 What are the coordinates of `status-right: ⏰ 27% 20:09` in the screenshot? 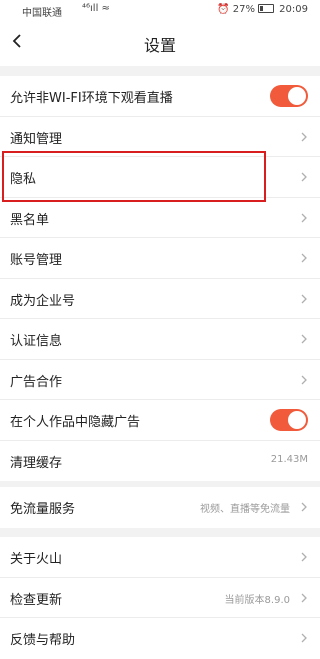 It's located at (262, 9).